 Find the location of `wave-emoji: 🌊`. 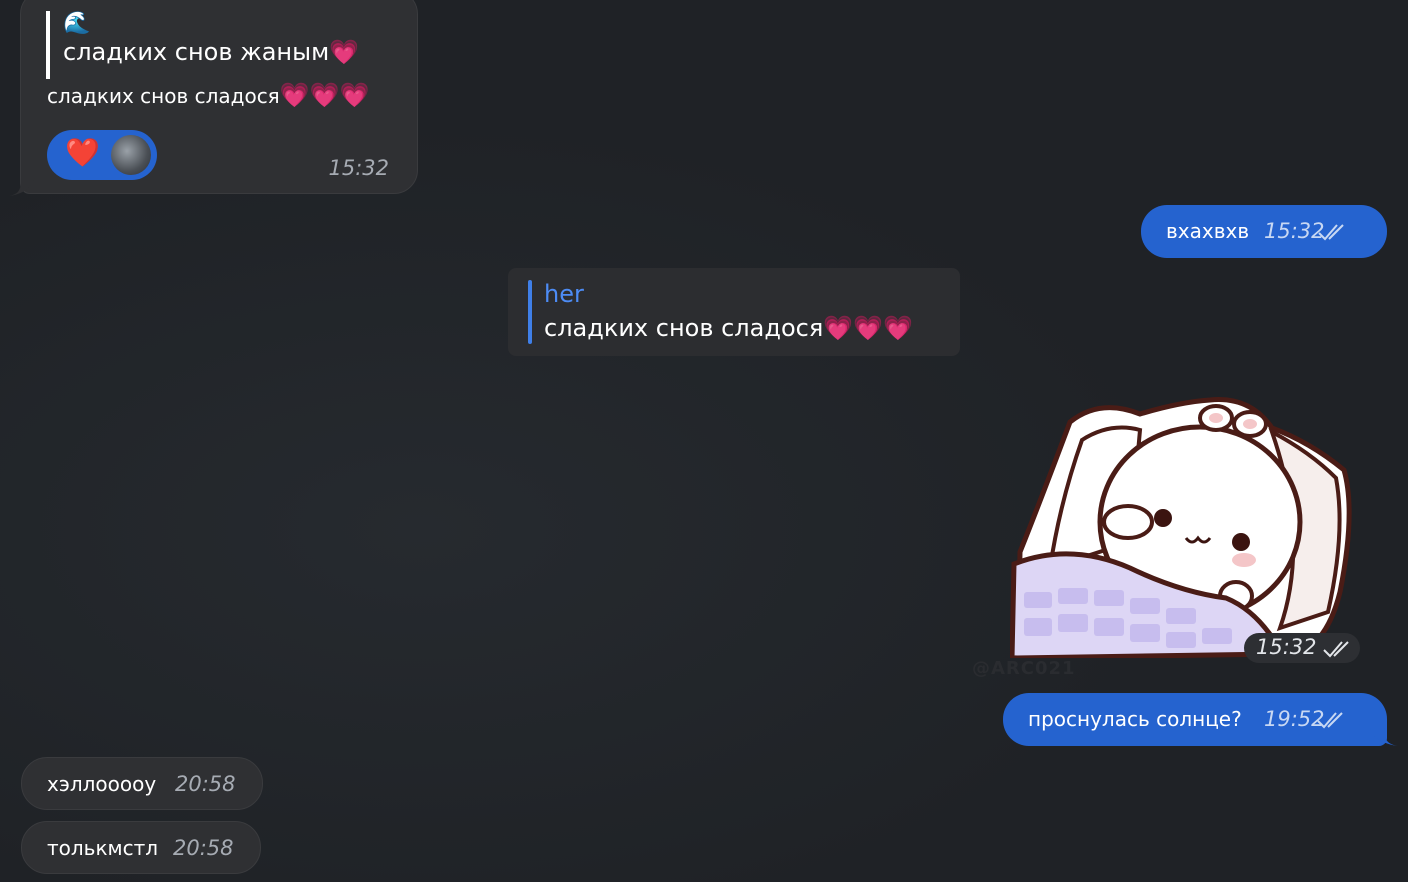

wave-emoji: 🌊 is located at coordinates (77, 23).